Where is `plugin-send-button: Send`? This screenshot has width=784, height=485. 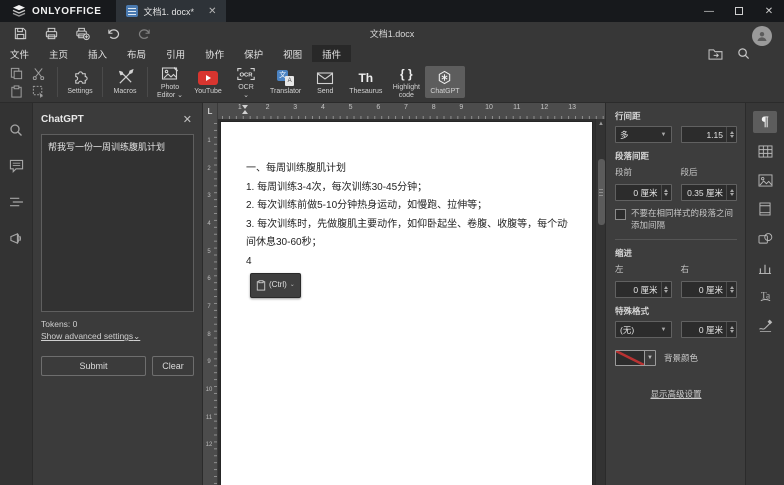 plugin-send-button: Send is located at coordinates (325, 82).